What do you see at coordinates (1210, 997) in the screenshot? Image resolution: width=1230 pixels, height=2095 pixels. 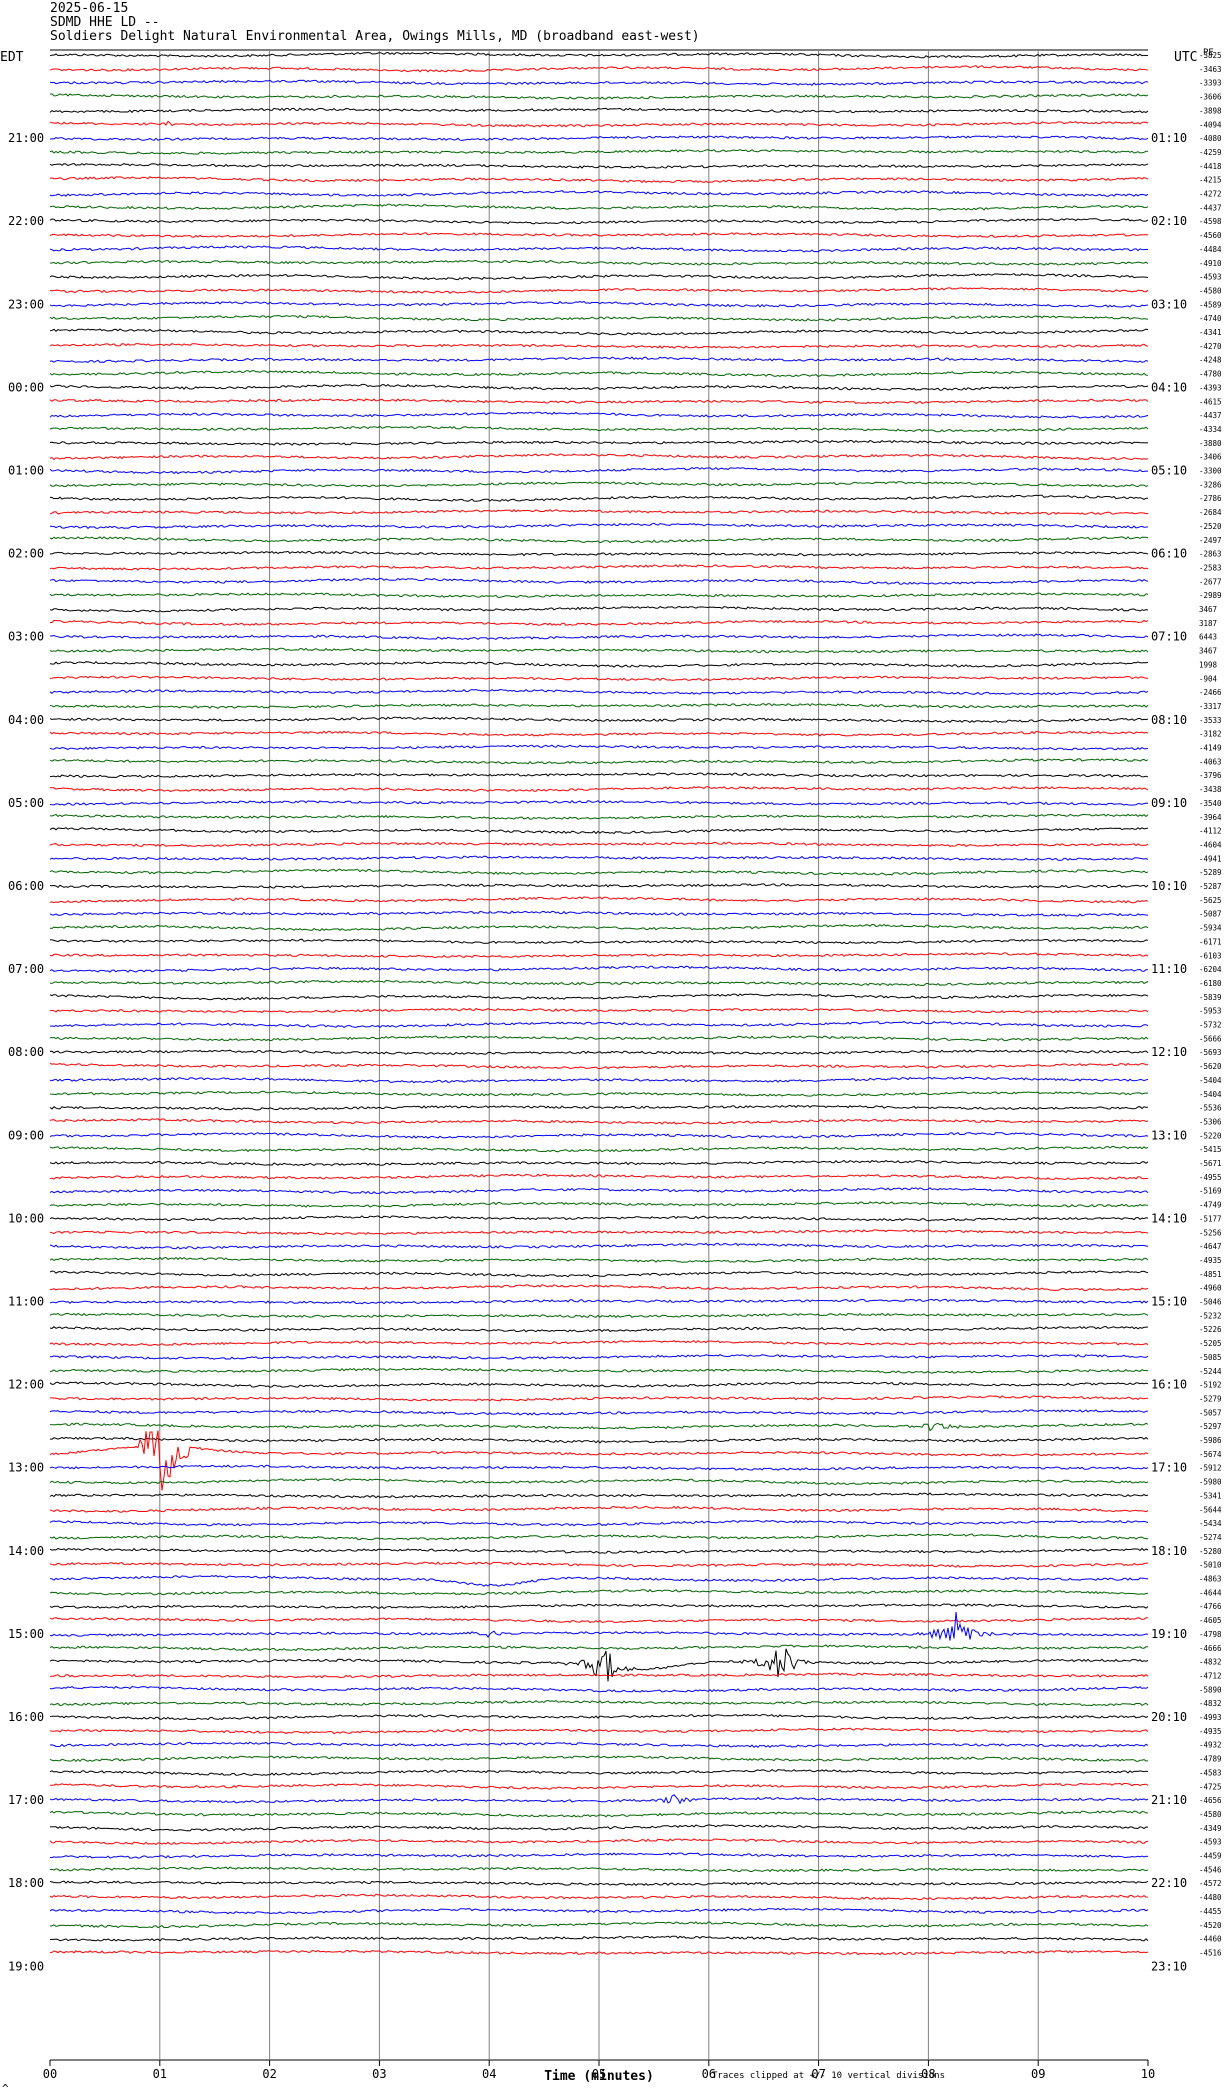 I see `trace-offset-label-69: -5839` at bounding box center [1210, 997].